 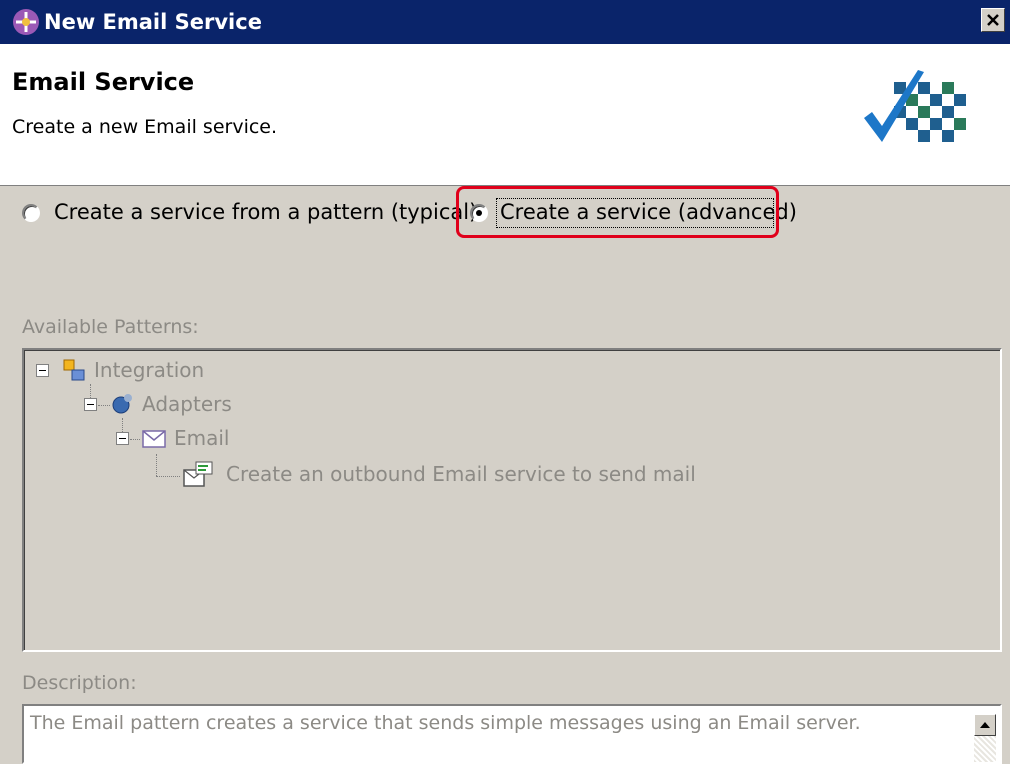 I want to click on adapters-icon, so click(x=122, y=404).